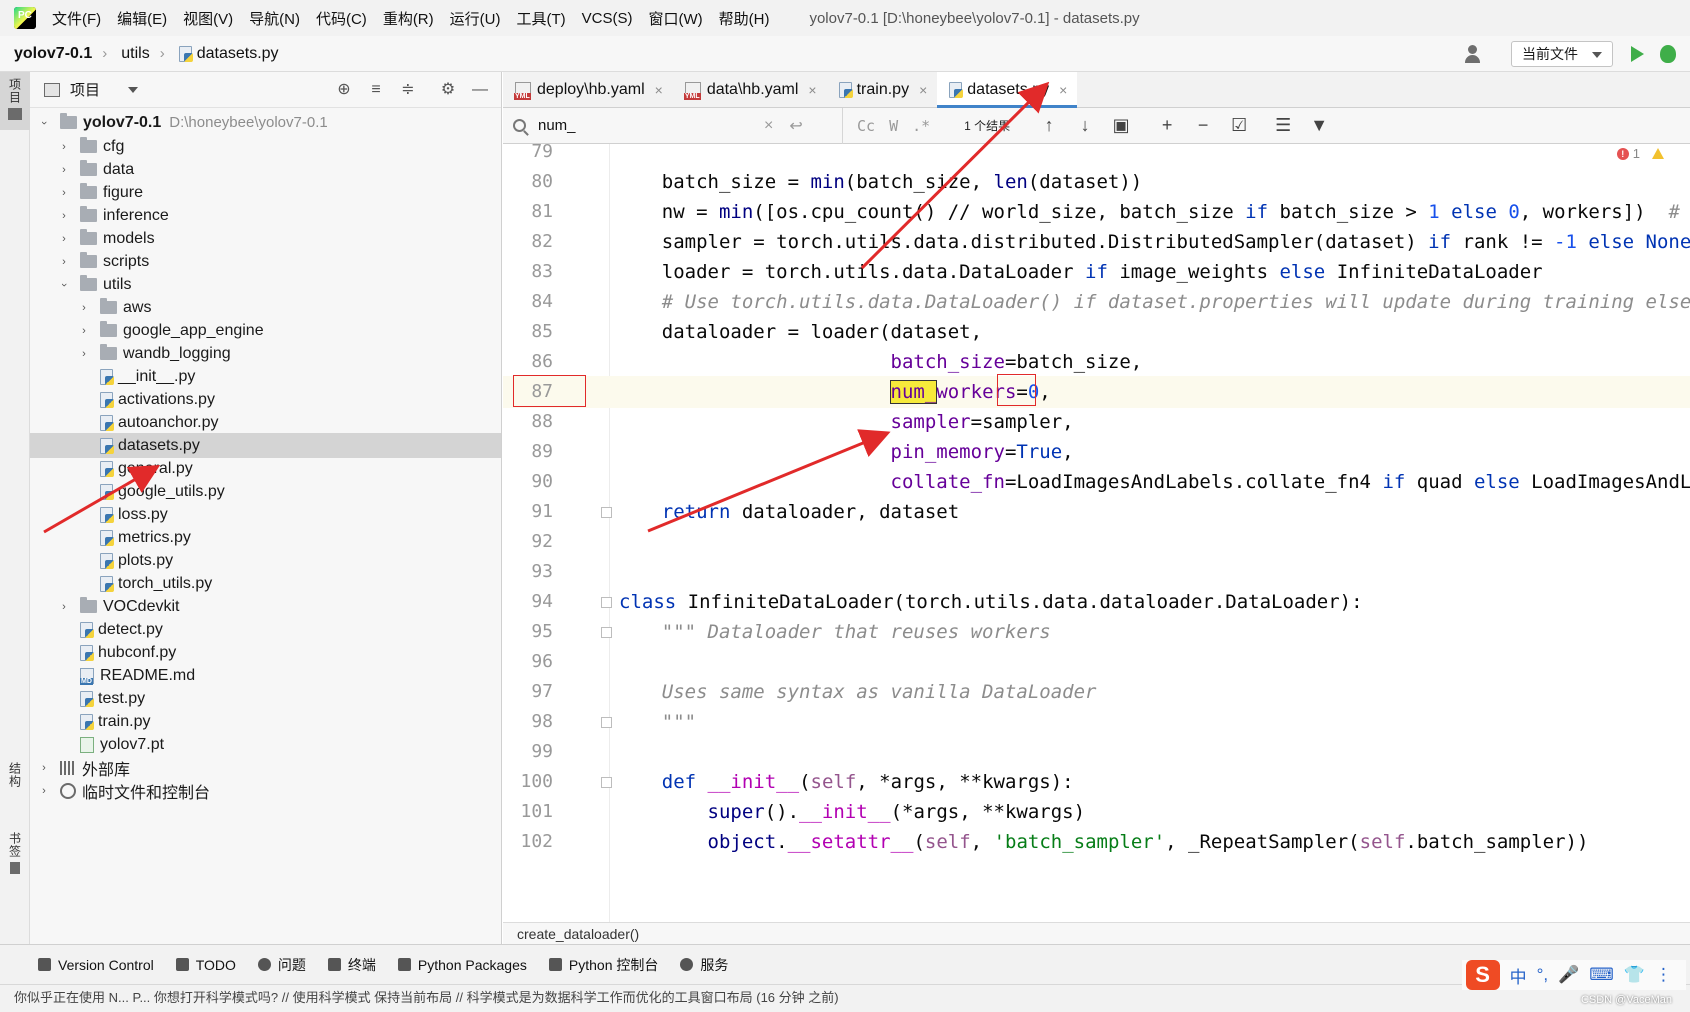 Image resolution: width=1690 pixels, height=1012 pixels. Describe the element at coordinates (142, 18) in the screenshot. I see `menu-edit: 编辑(E)` at that location.